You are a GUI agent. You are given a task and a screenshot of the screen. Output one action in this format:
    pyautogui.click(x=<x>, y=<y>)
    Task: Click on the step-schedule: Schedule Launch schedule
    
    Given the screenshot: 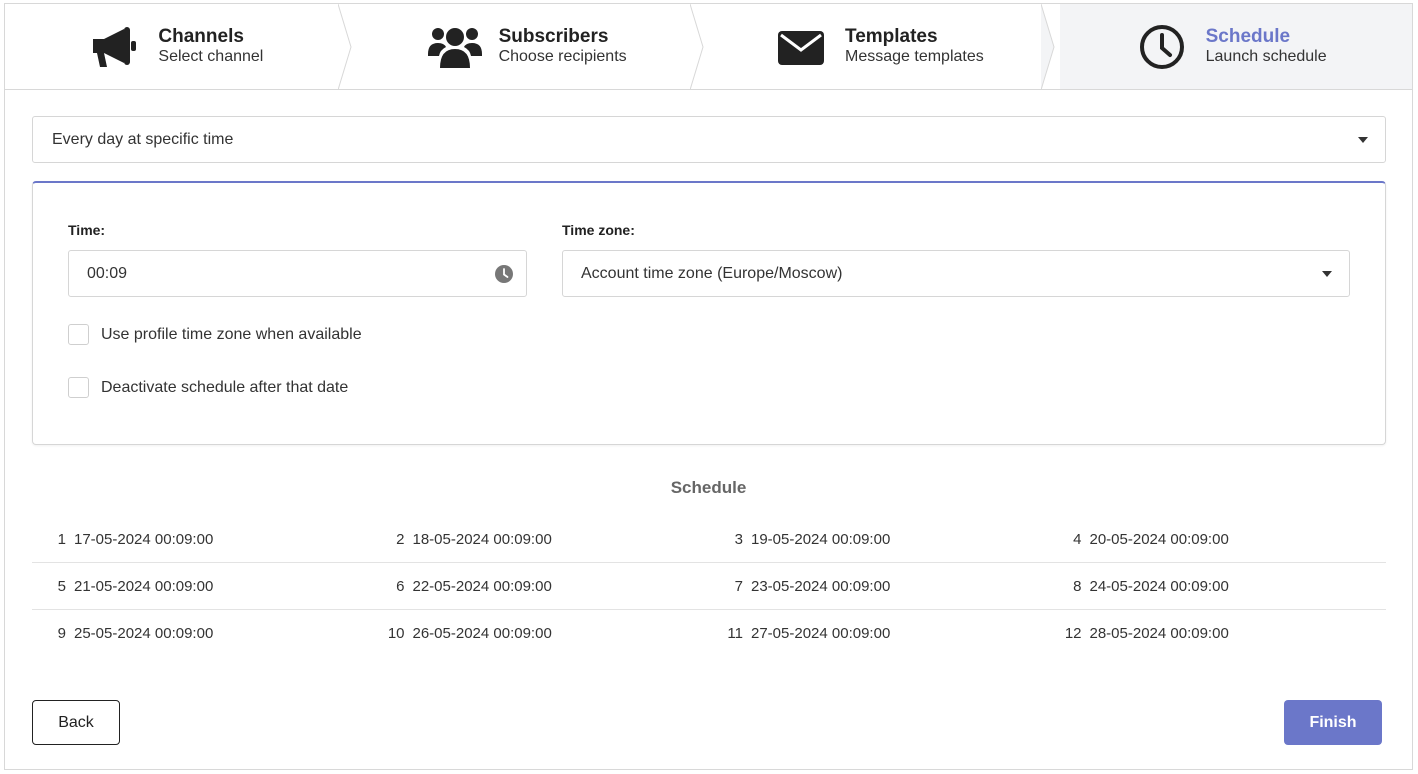 What is the action you would take?
    pyautogui.click(x=1236, y=46)
    